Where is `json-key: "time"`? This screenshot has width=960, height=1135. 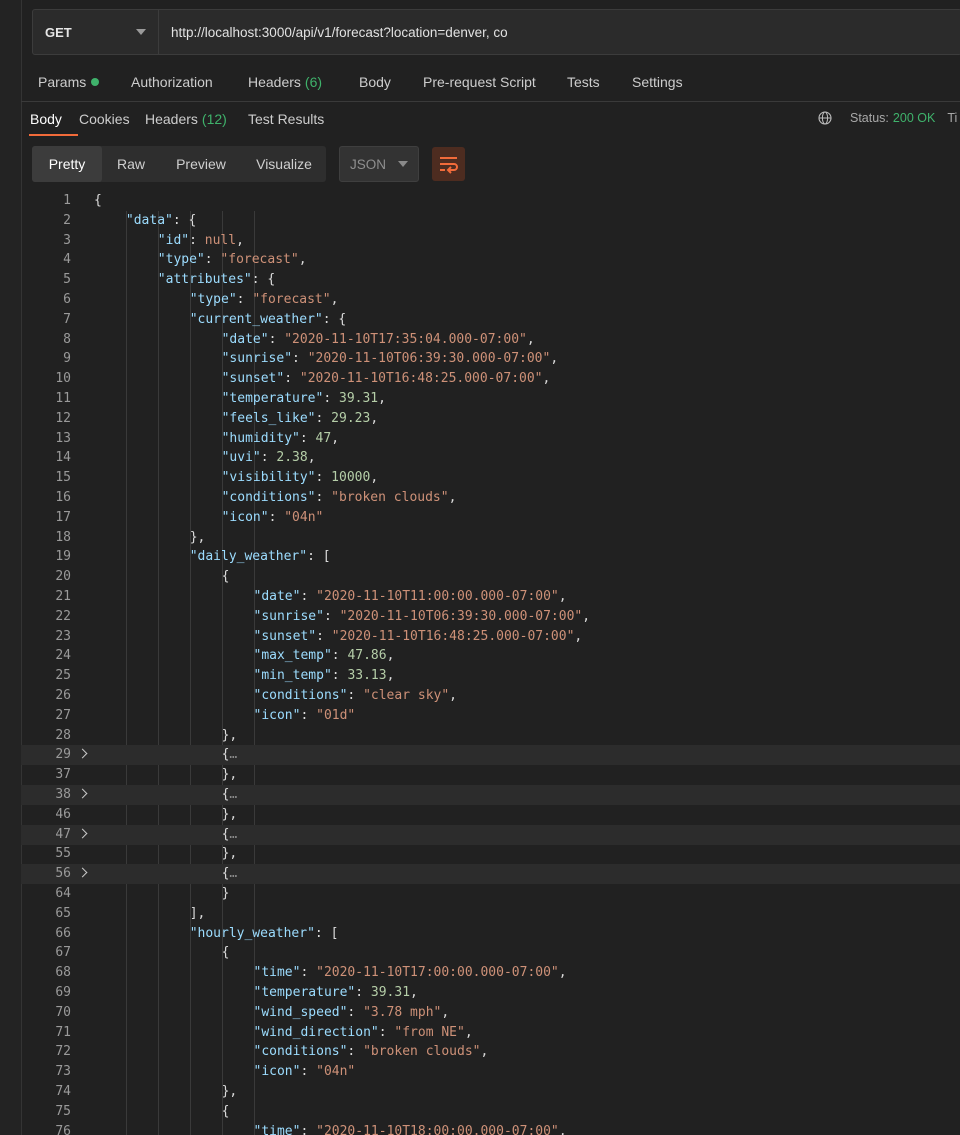
json-key: "time" is located at coordinates (277, 973).